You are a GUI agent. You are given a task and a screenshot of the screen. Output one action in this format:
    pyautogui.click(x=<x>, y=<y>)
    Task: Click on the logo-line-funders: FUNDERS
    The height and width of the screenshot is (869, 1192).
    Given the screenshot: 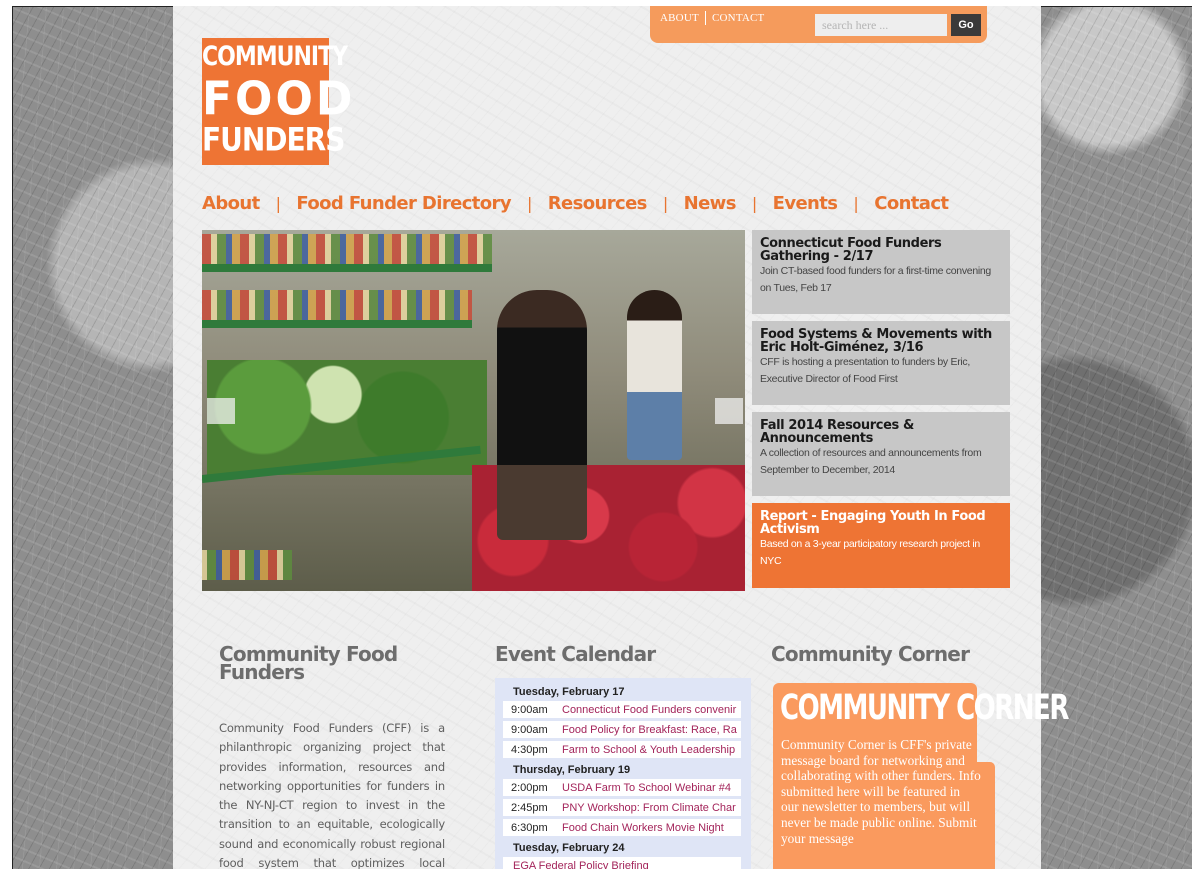 What is the action you would take?
    pyautogui.click(x=273, y=139)
    